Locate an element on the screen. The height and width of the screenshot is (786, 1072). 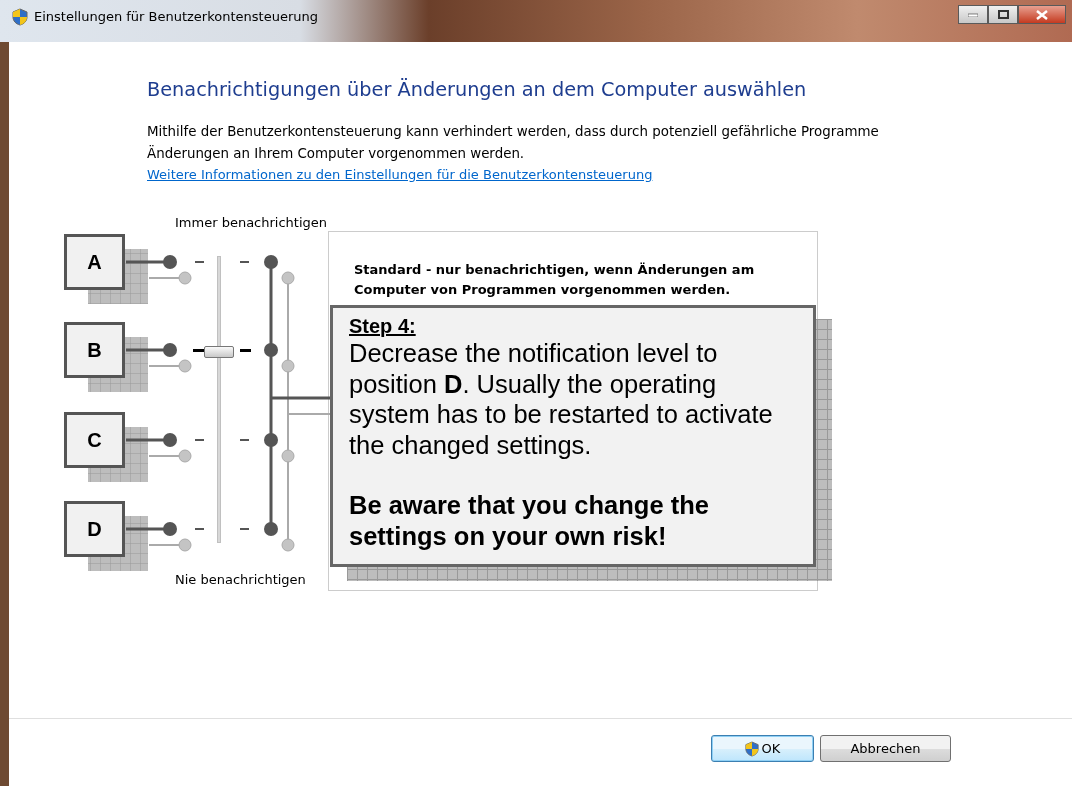
minimize-button is located at coordinates (973, 14).